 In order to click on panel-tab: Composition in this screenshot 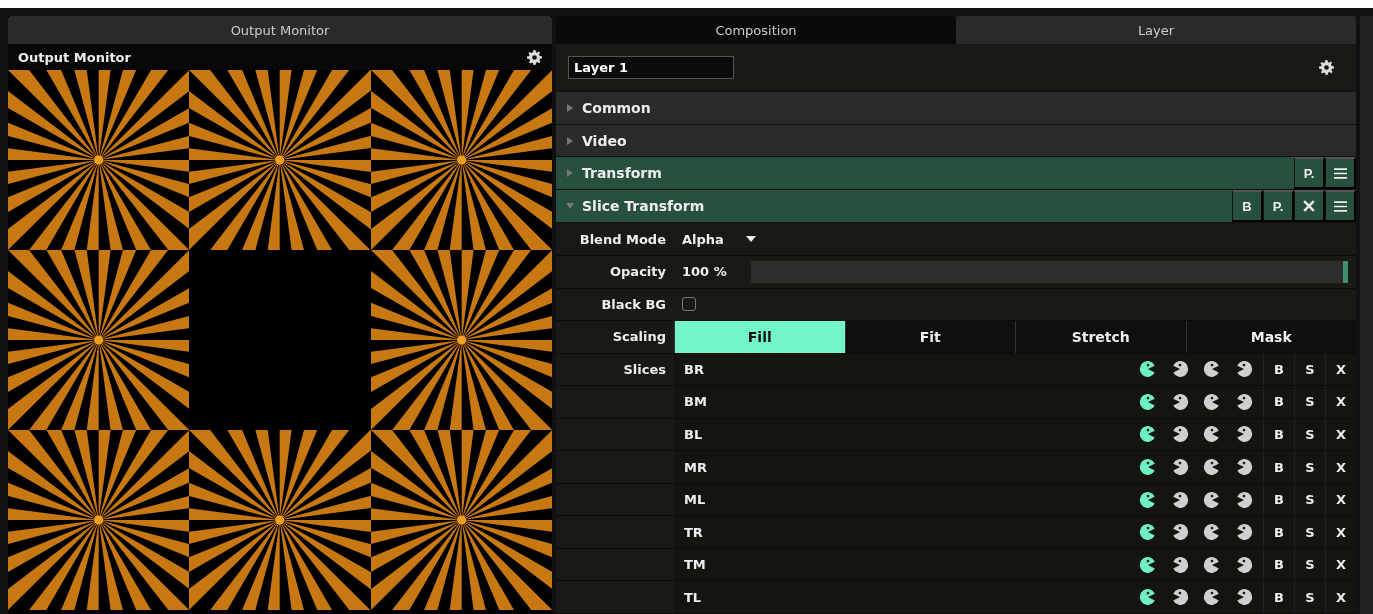, I will do `click(756, 30)`.